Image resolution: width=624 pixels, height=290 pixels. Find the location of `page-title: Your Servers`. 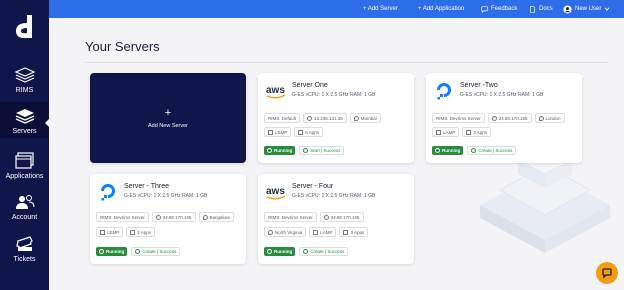

page-title: Your Servers is located at coordinates (122, 46).